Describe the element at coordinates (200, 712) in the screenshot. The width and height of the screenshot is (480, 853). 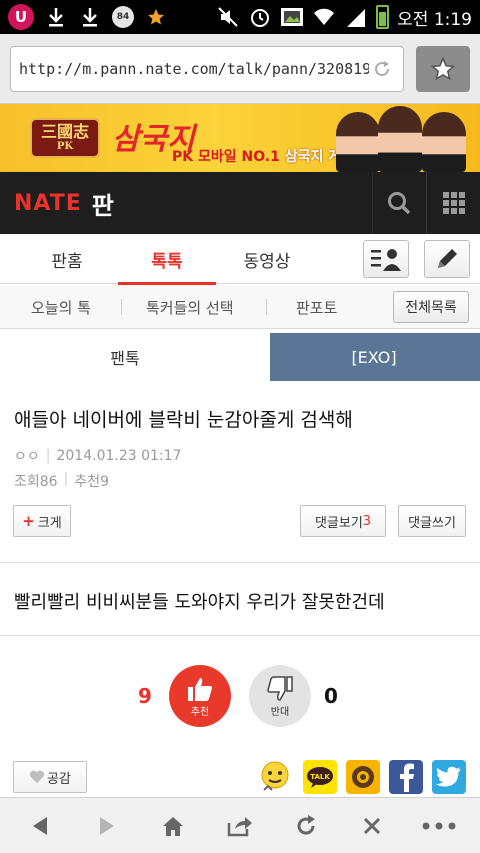
I see `recommend-label: 추천` at that location.